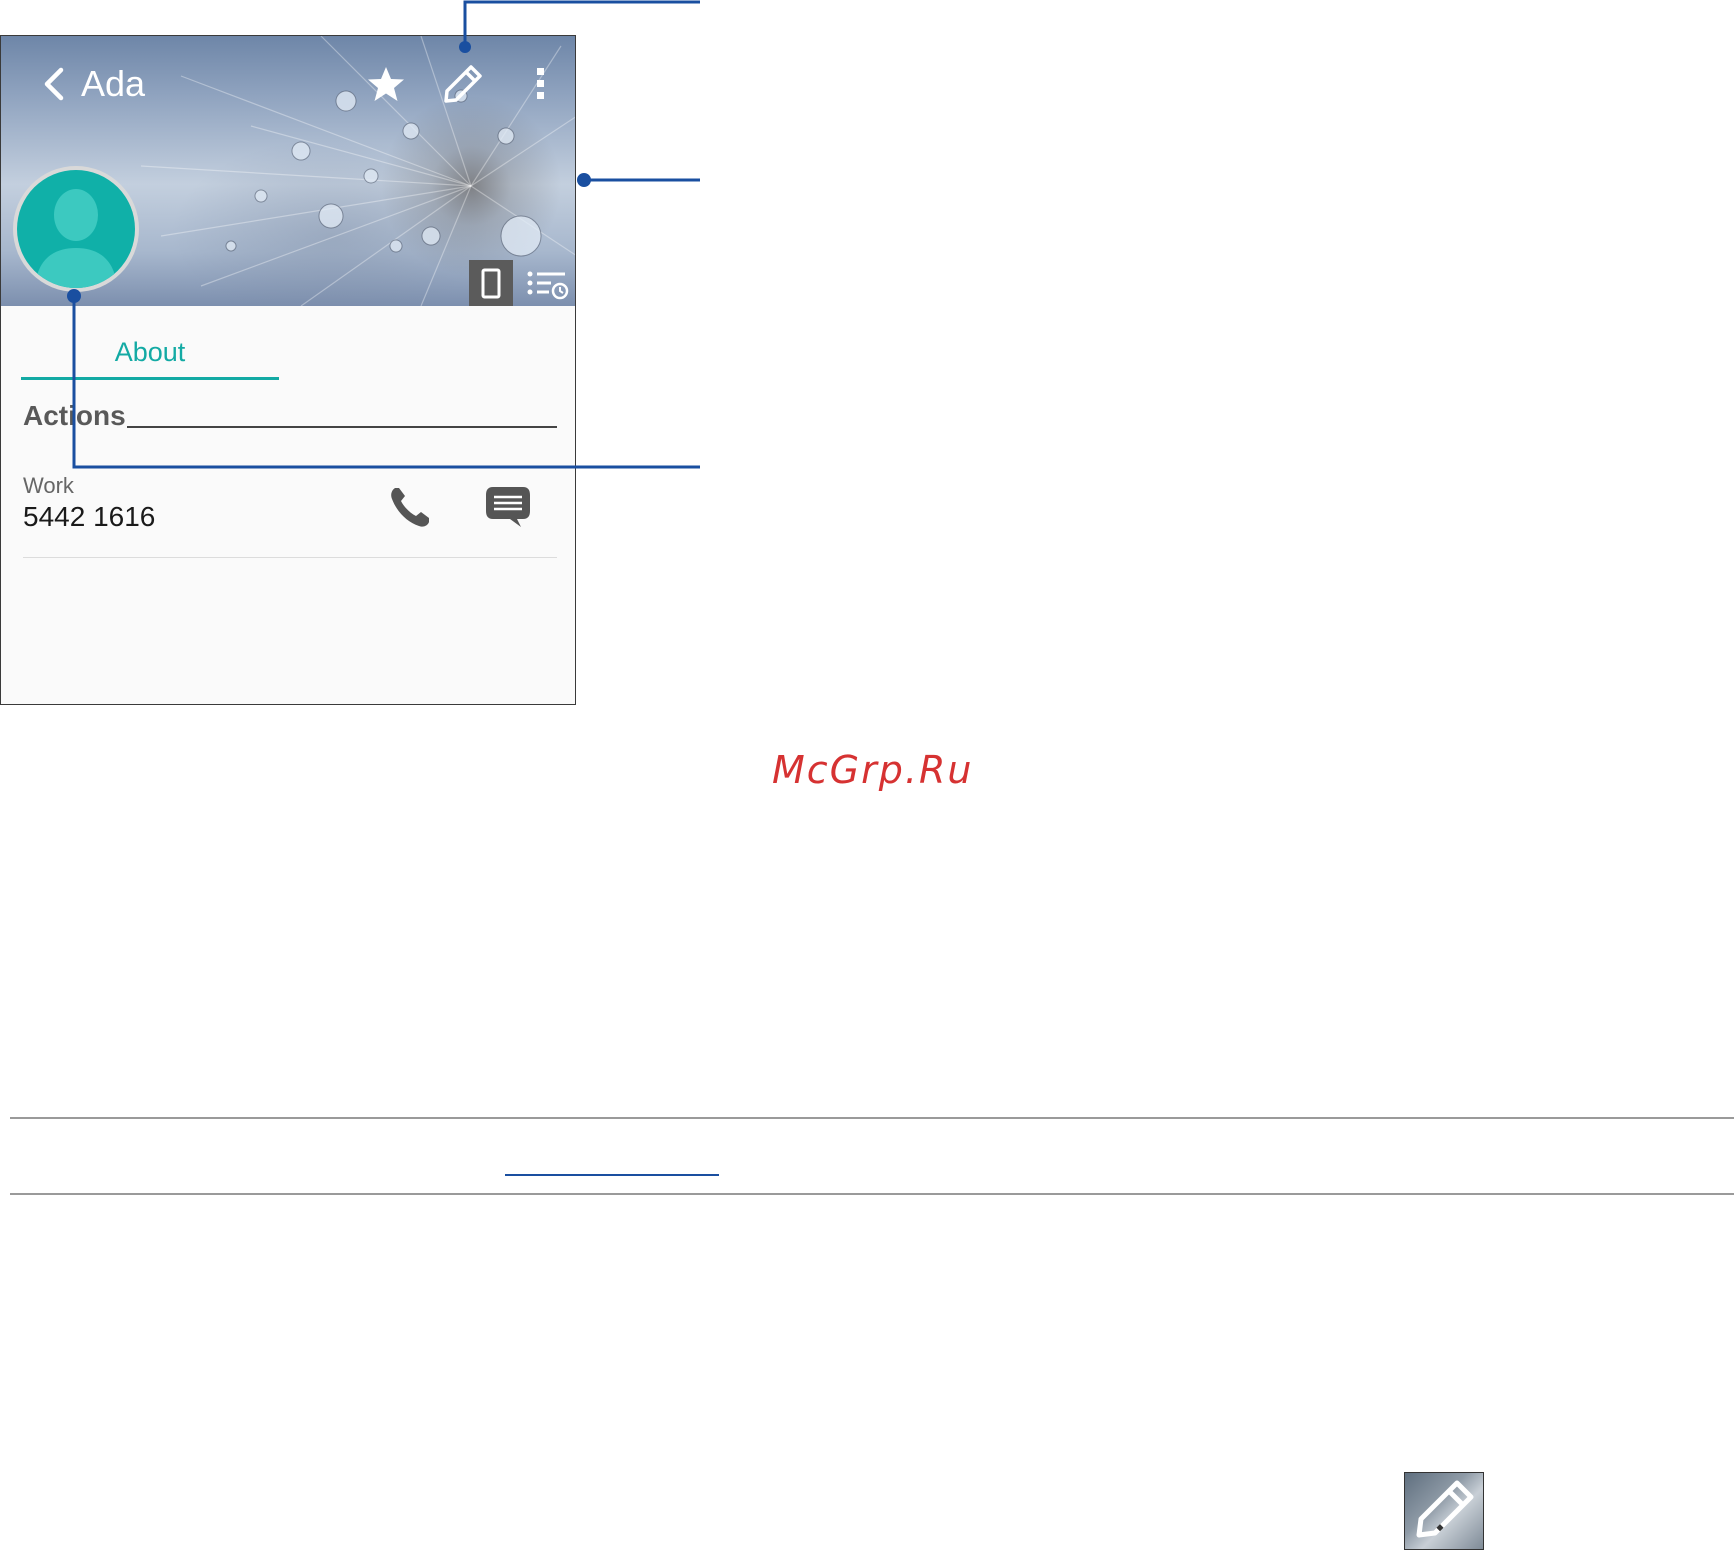 The height and width of the screenshot is (1554, 1734). I want to click on more-options-button, so click(541, 84).